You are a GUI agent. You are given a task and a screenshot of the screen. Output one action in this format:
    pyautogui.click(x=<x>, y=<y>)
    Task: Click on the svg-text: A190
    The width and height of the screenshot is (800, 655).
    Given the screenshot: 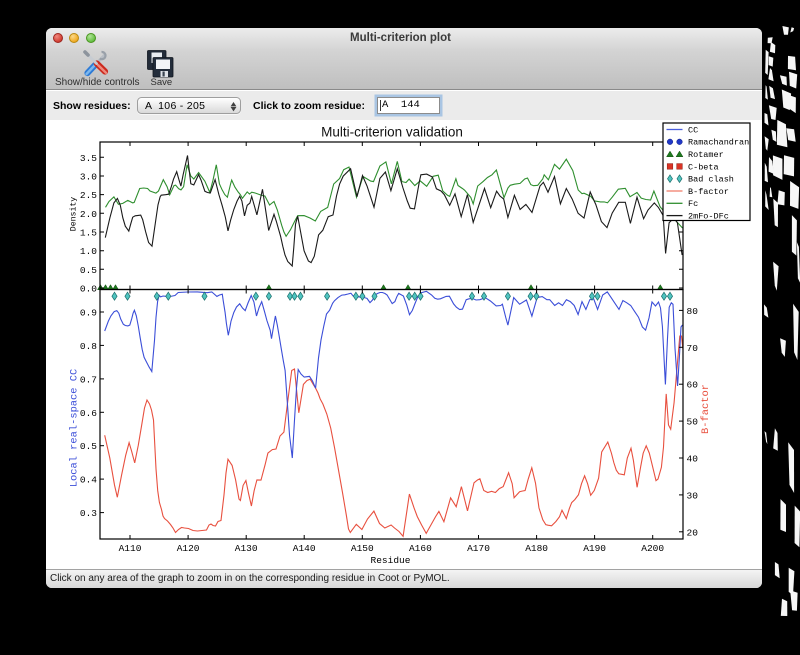 What is the action you would take?
    pyautogui.click(x=594, y=548)
    